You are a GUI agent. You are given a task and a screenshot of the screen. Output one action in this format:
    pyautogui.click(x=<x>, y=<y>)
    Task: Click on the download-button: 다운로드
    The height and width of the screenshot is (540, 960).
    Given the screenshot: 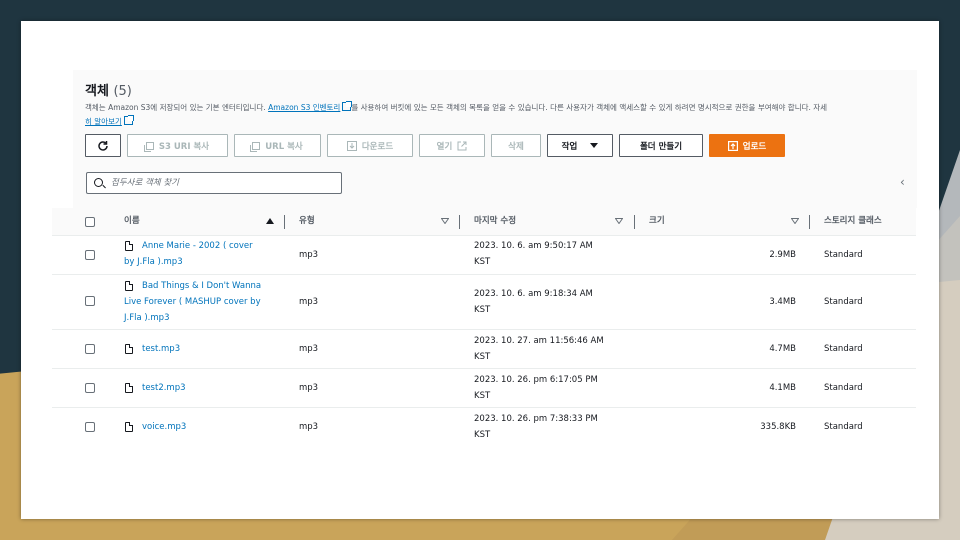 What is the action you would take?
    pyautogui.click(x=370, y=145)
    